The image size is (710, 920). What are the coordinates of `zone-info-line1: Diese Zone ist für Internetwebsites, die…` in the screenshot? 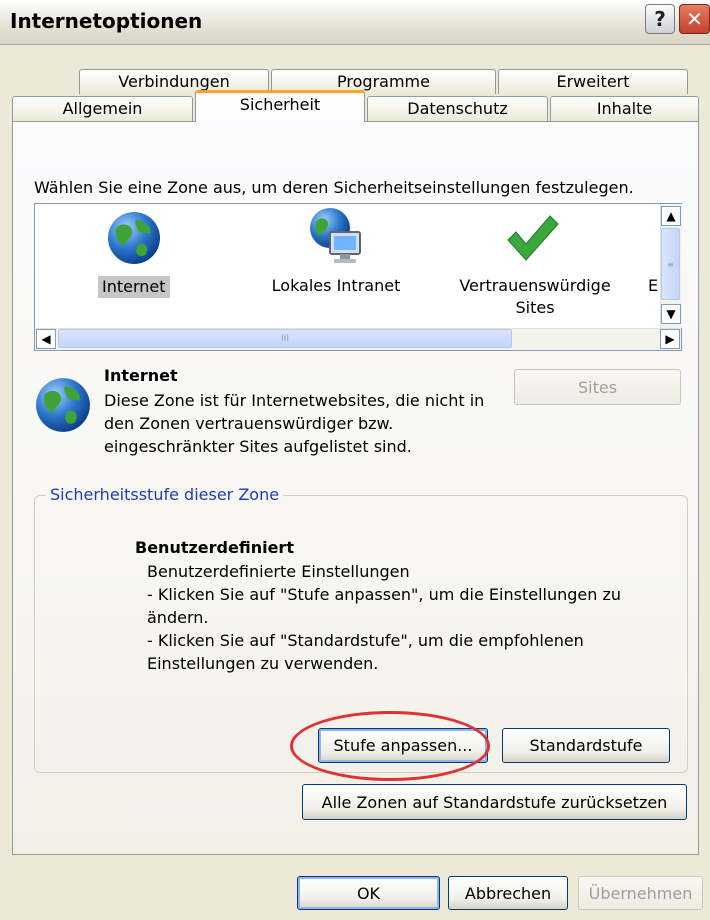 It's located at (294, 400).